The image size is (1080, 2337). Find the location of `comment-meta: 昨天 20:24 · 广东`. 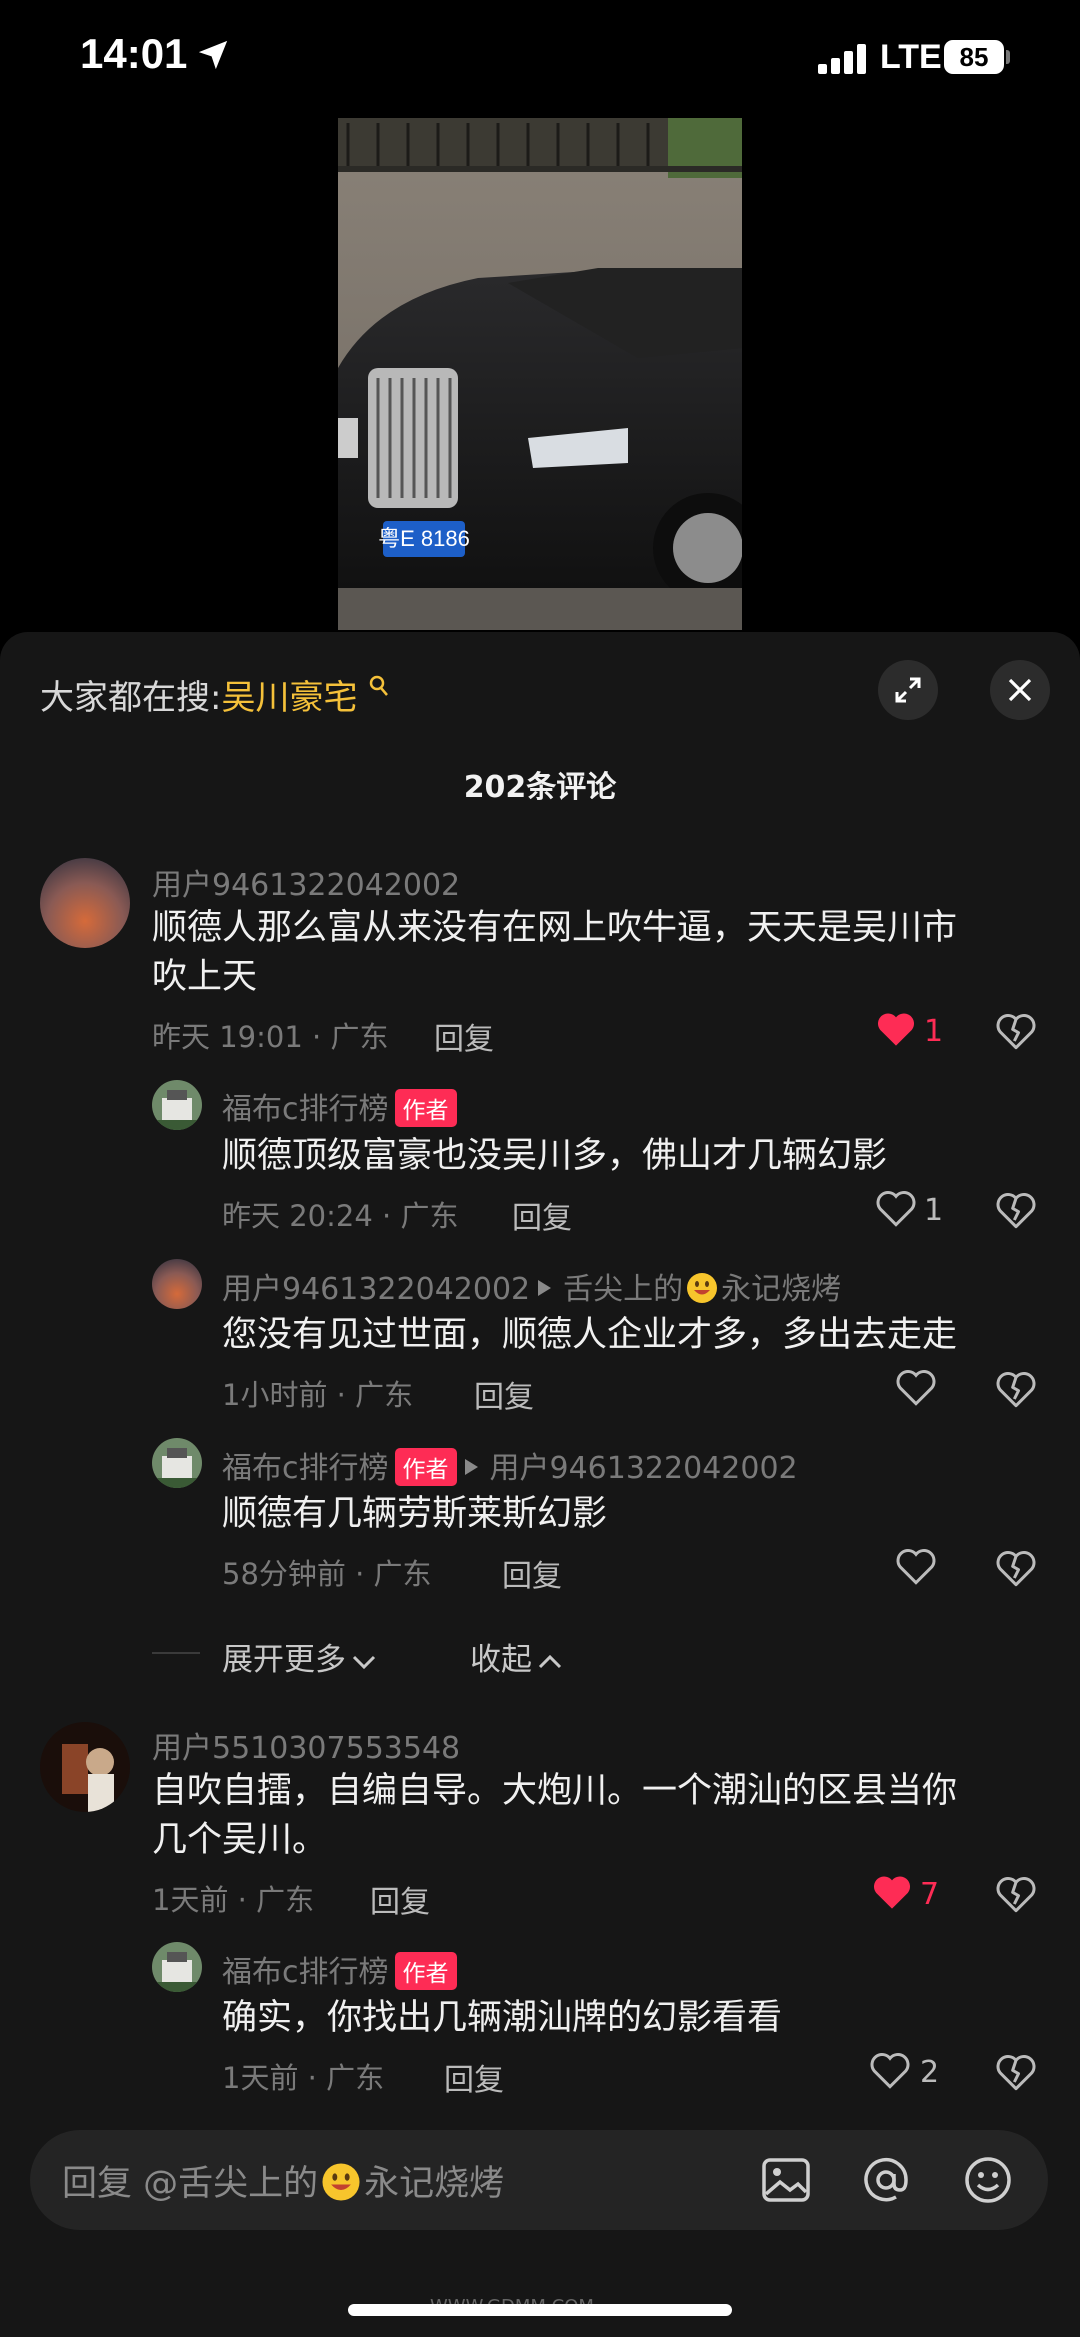

comment-meta: 昨天 20:24 · 广东 is located at coordinates (340, 1216).